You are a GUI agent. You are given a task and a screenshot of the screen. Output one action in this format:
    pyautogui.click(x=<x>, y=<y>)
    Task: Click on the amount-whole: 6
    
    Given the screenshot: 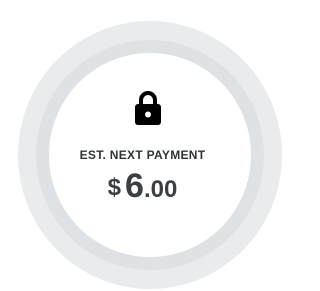 What is the action you would take?
    pyautogui.click(x=134, y=186)
    